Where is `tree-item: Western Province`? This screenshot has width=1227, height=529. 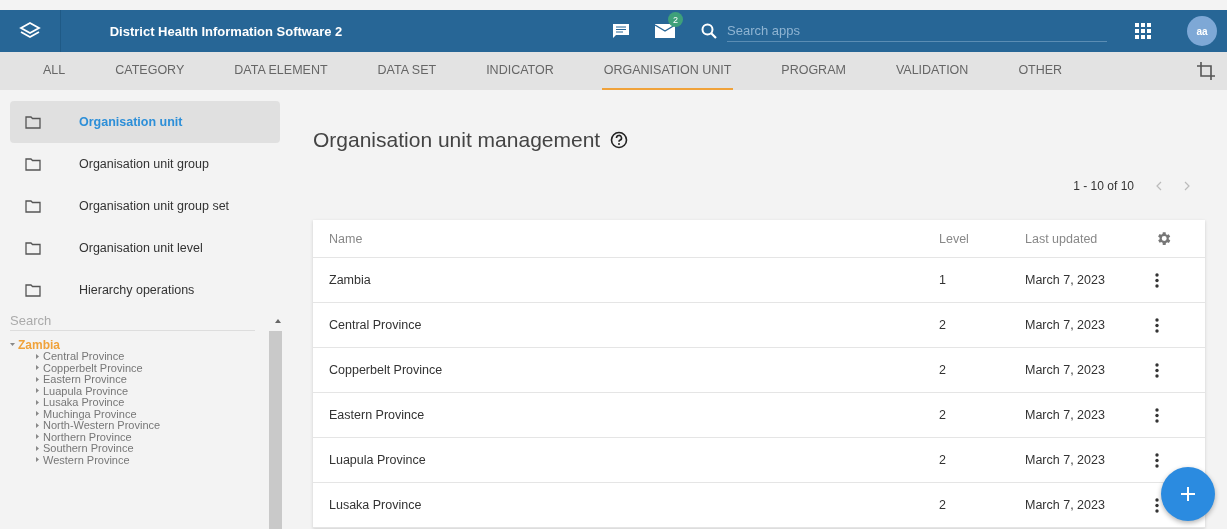 tree-item: Western Province is located at coordinates (86, 459).